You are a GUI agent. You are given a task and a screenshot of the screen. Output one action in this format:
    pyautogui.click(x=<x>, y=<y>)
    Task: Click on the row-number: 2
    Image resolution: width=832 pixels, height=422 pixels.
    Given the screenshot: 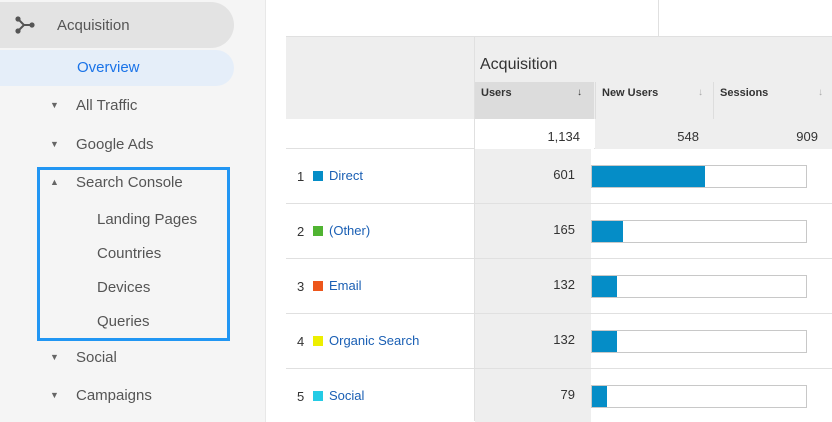 What is the action you would take?
    pyautogui.click(x=301, y=231)
    